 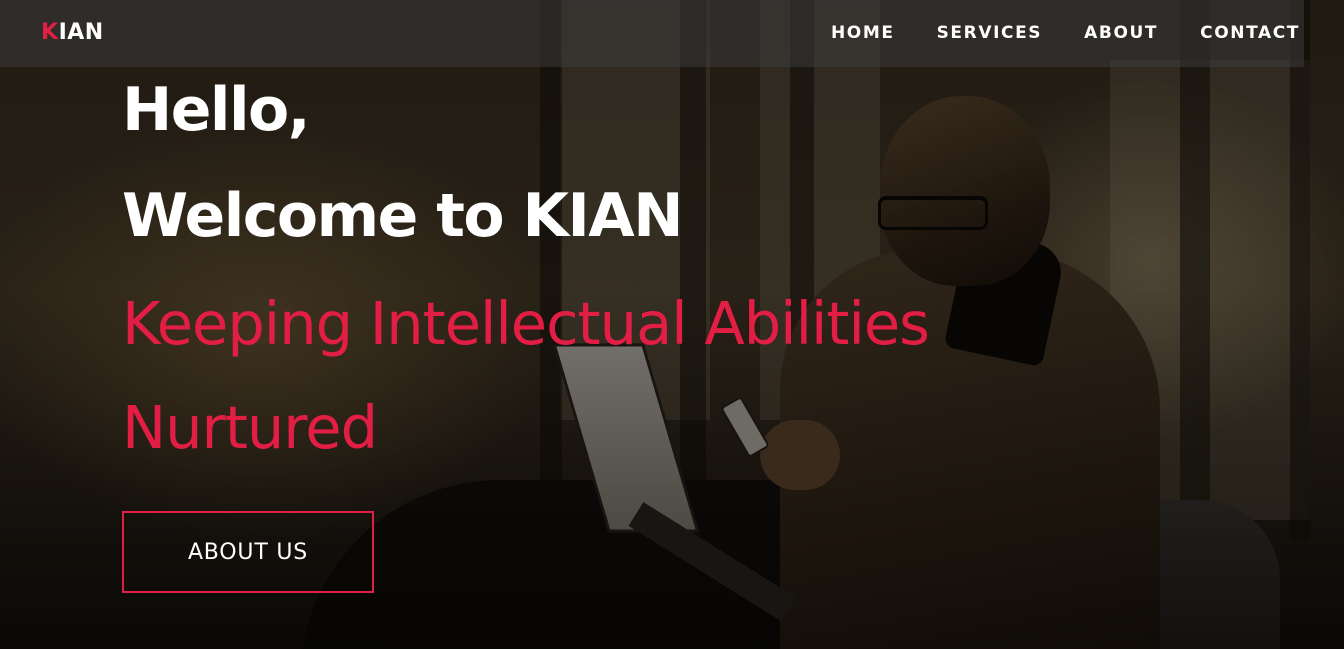 What do you see at coordinates (652, 33) in the screenshot?
I see `top-navbar: KIAN HOME SERVICES ABOUT CONTACT` at bounding box center [652, 33].